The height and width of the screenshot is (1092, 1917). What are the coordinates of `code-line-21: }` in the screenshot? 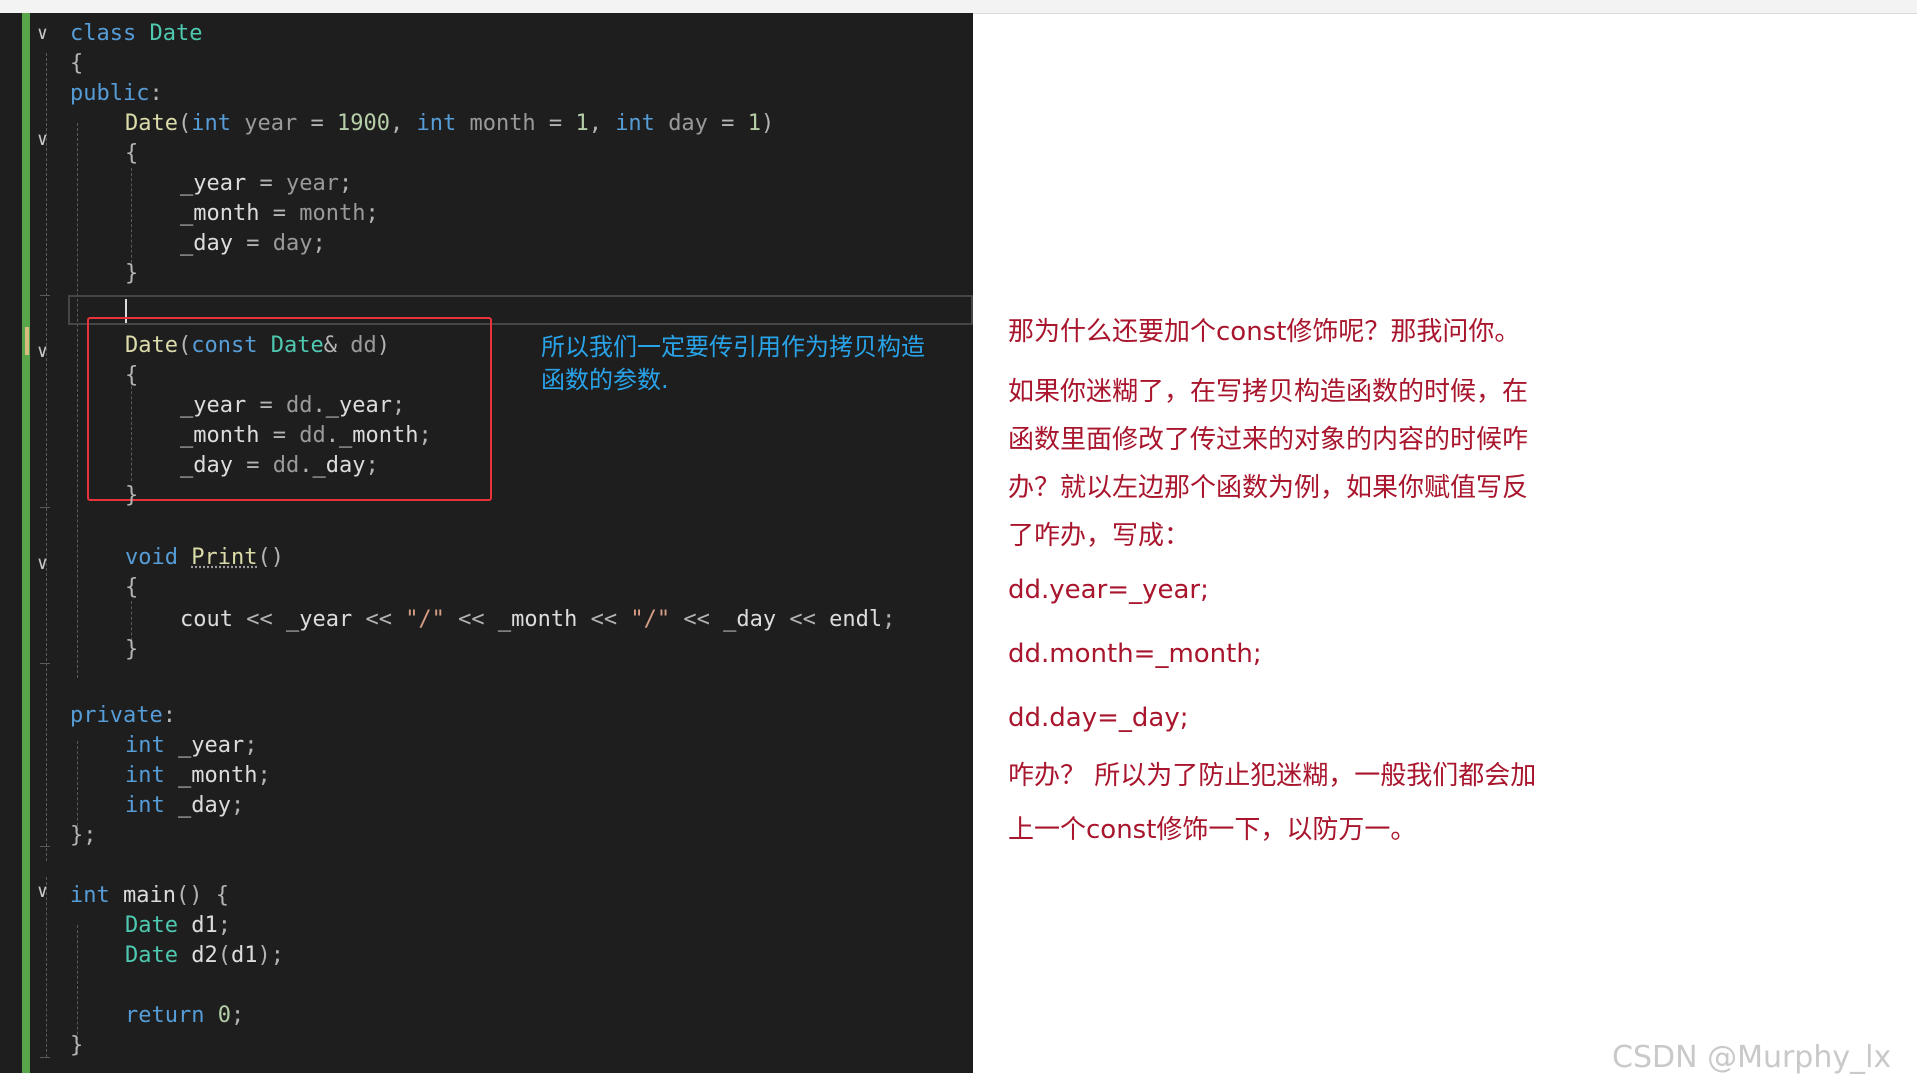 It's located at (131, 650).